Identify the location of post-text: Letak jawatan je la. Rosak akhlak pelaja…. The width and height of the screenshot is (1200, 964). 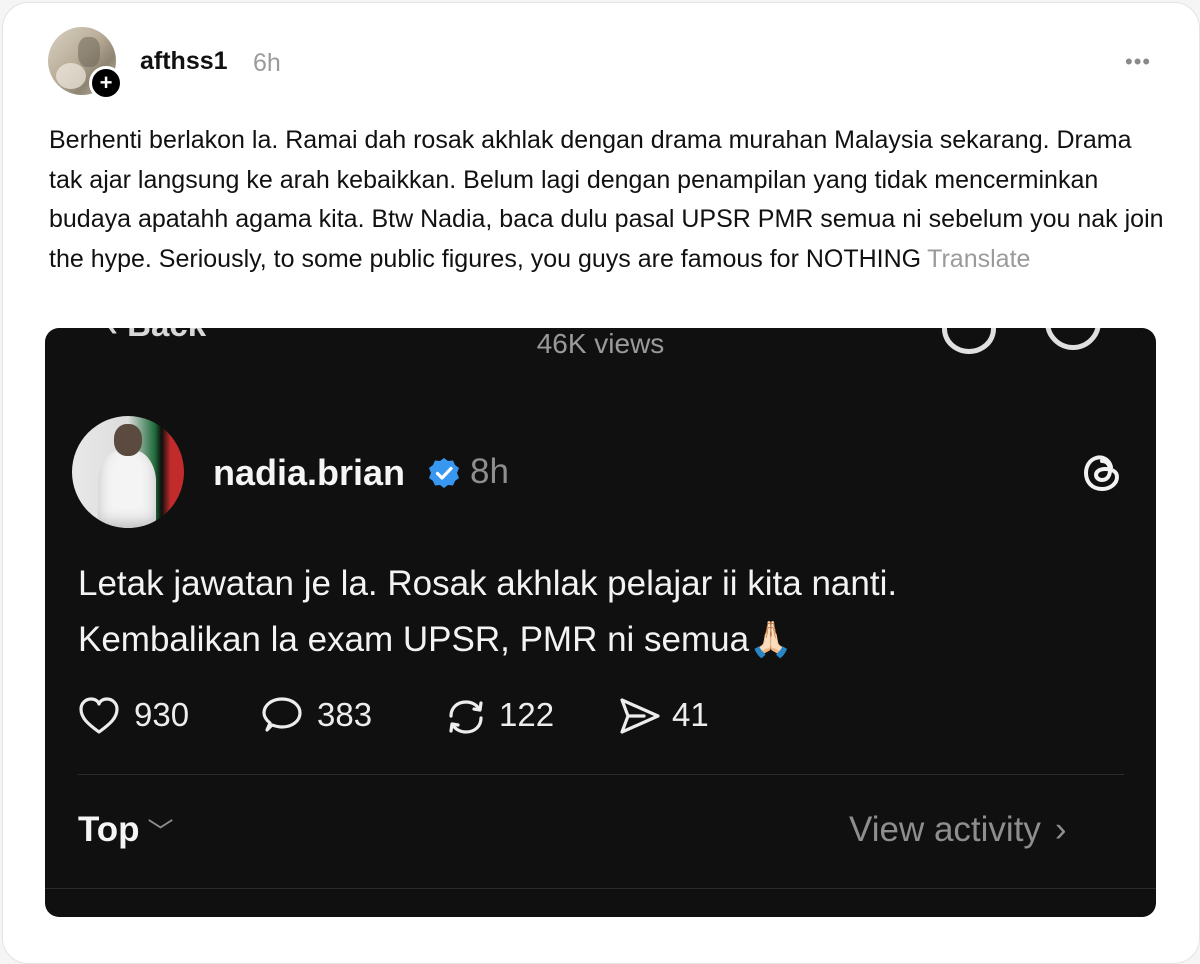
(588, 612).